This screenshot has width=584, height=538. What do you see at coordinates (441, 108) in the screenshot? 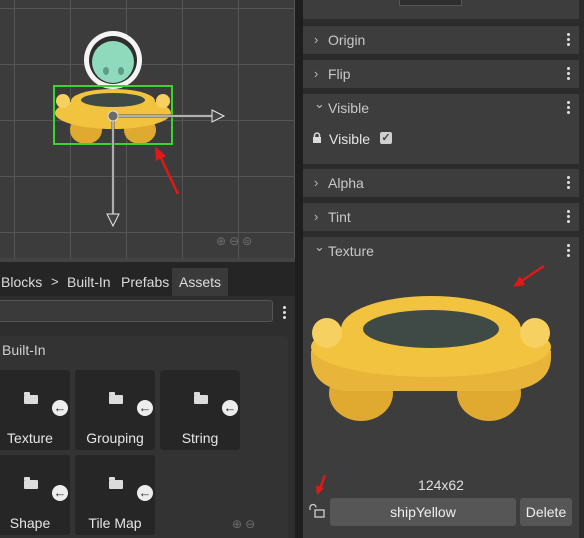
I see `section-header: ⌄ Visible` at bounding box center [441, 108].